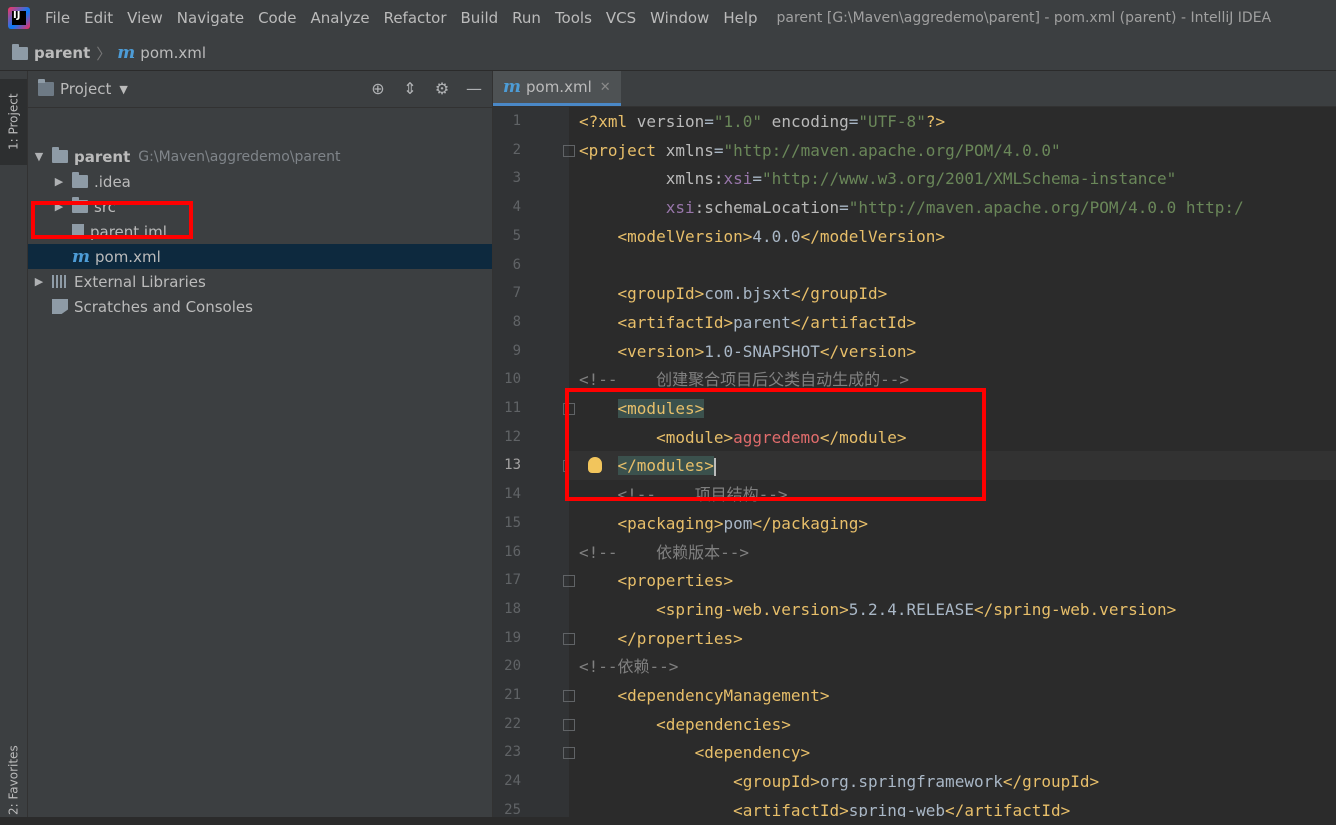 The width and height of the screenshot is (1336, 825). I want to click on line-number: 20, so click(512, 666).